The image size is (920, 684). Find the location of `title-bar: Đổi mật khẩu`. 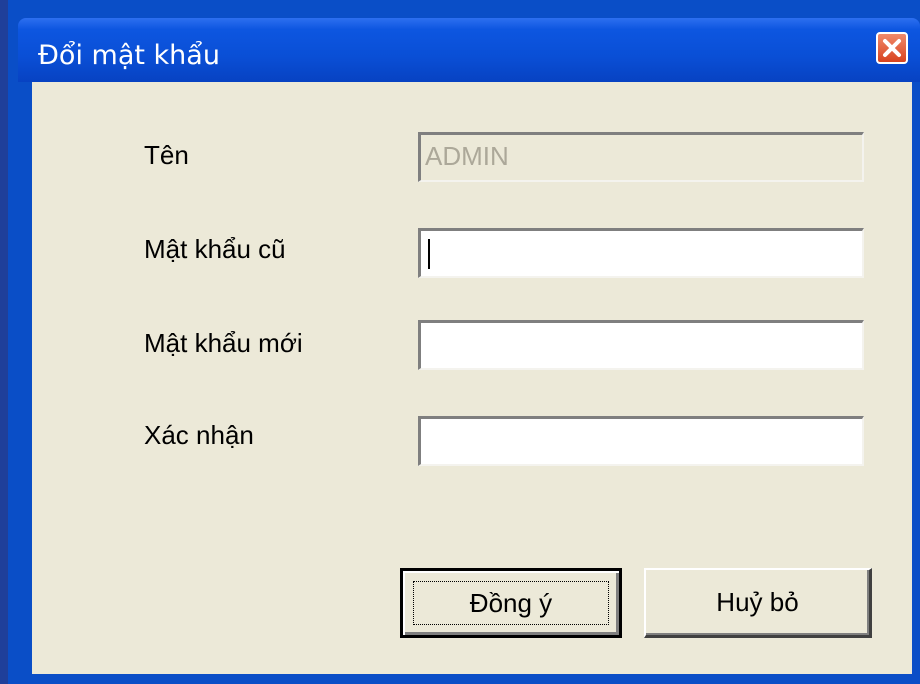

title-bar: Đổi mật khẩu is located at coordinates (469, 50).